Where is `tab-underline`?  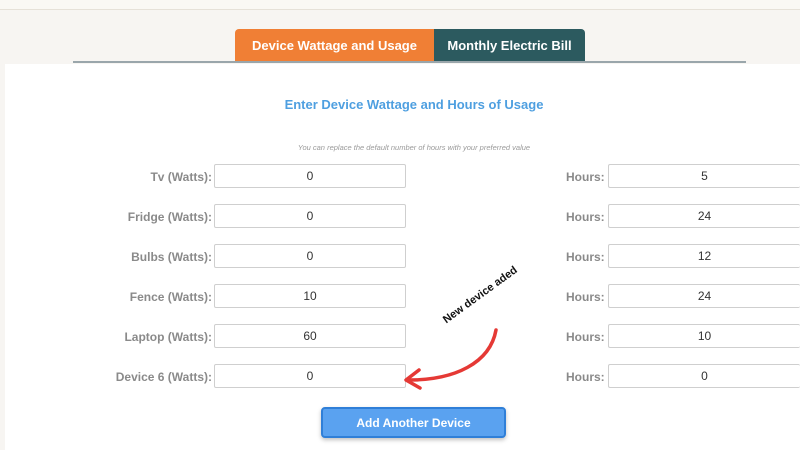
tab-underline is located at coordinates (409, 62).